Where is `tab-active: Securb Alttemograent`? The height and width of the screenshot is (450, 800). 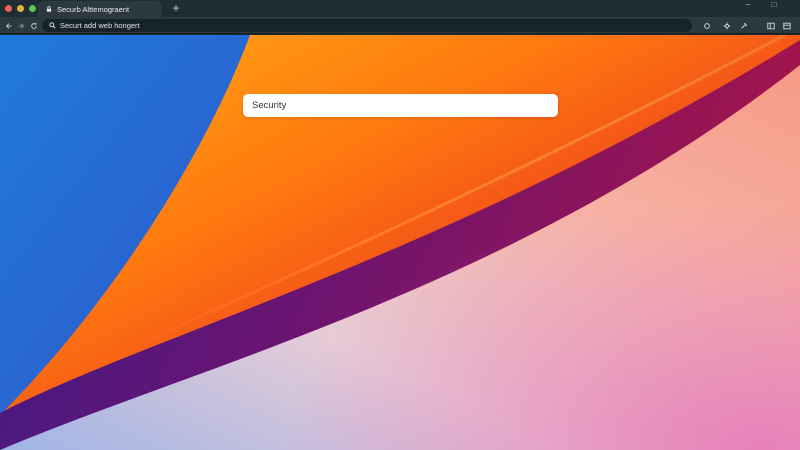
tab-active: Securb Alttemograent is located at coordinates (100, 9).